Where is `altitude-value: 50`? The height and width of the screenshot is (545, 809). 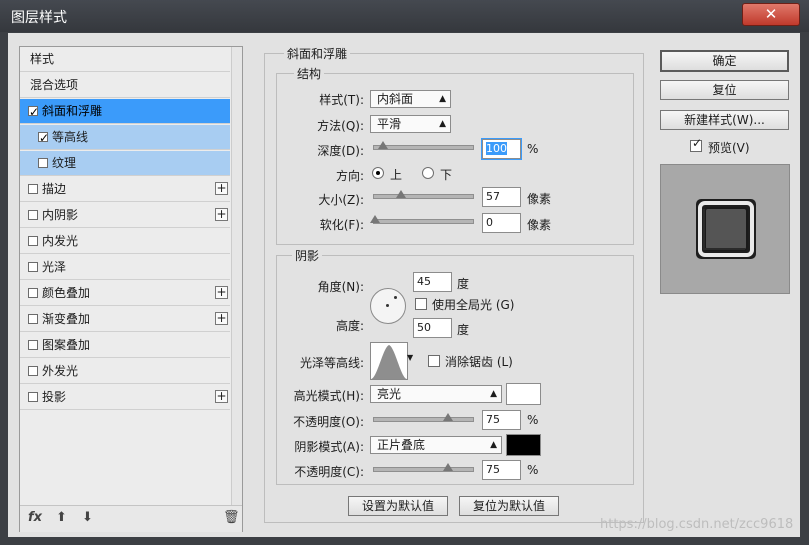 altitude-value: 50 is located at coordinates (424, 327).